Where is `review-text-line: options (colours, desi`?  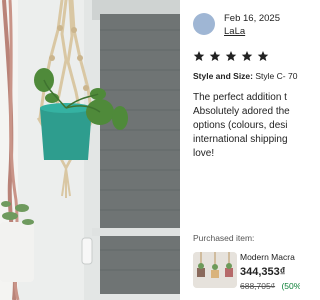
review-text-line: options (colours, desi is located at coordinates (240, 125).